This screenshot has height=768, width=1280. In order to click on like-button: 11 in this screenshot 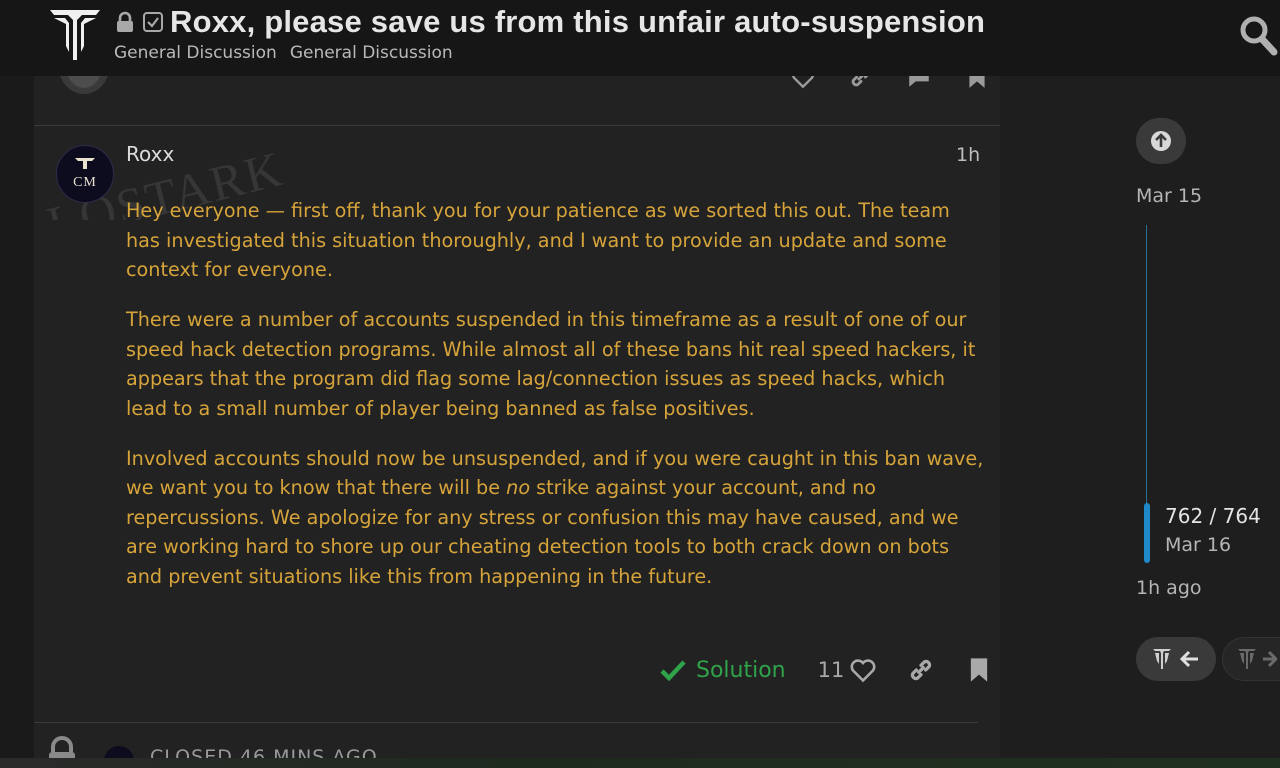, I will do `click(848, 670)`.